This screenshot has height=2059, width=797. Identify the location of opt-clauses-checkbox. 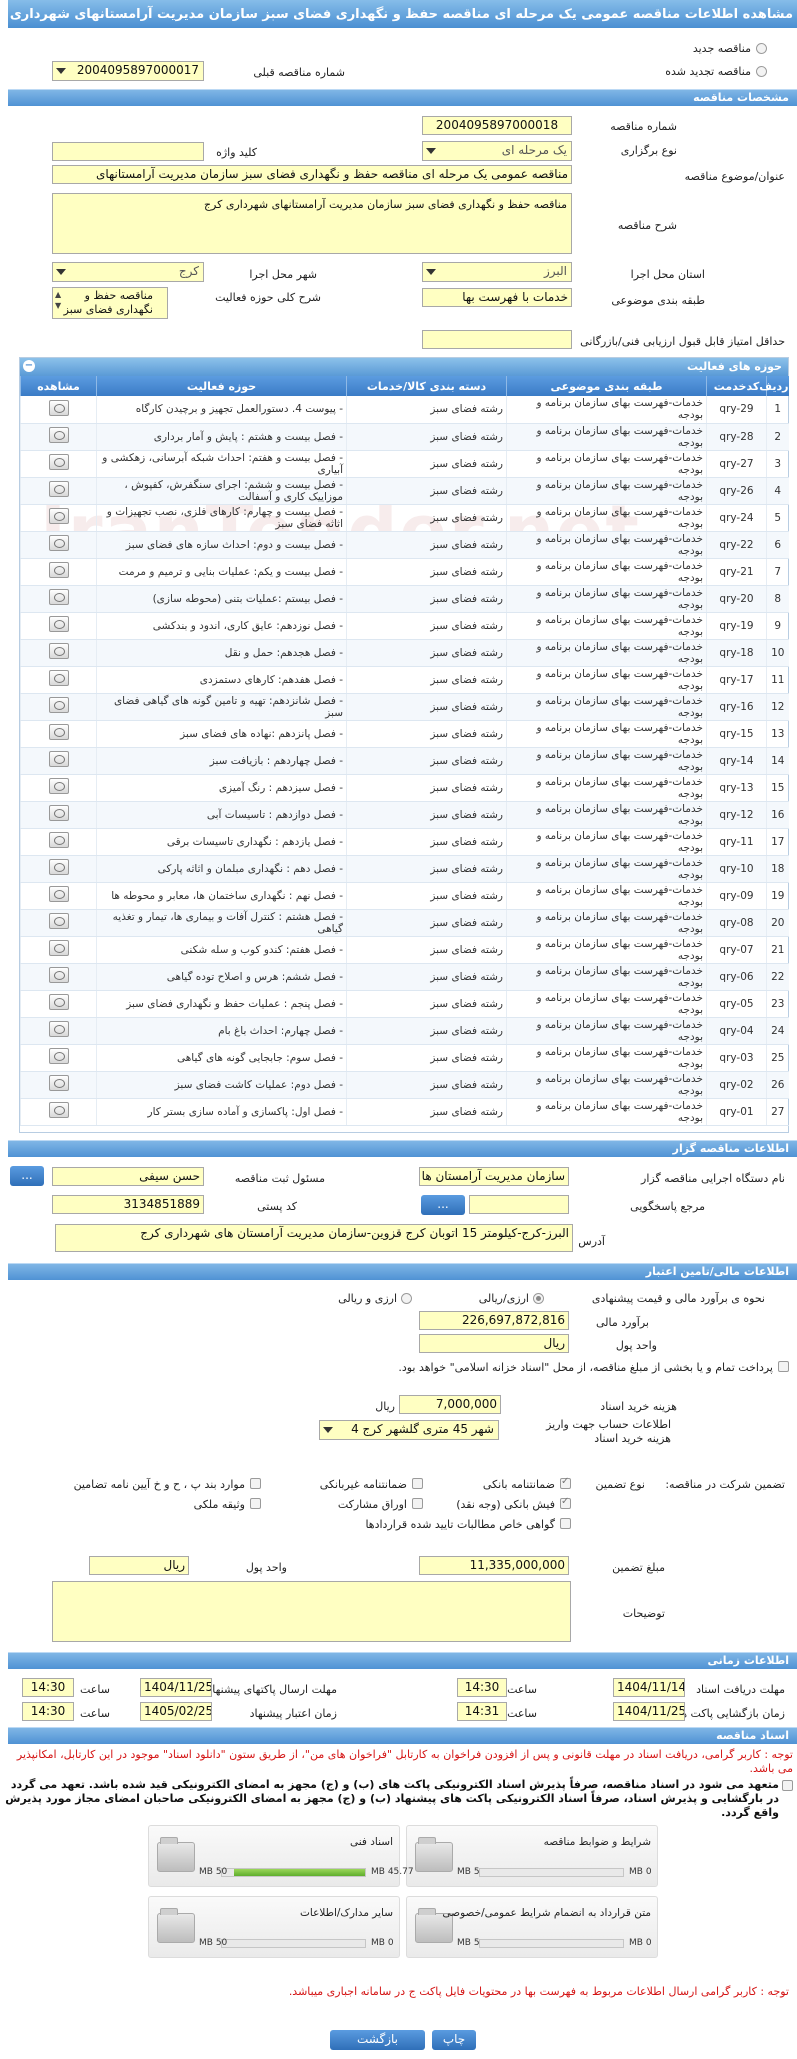
(255, 1483).